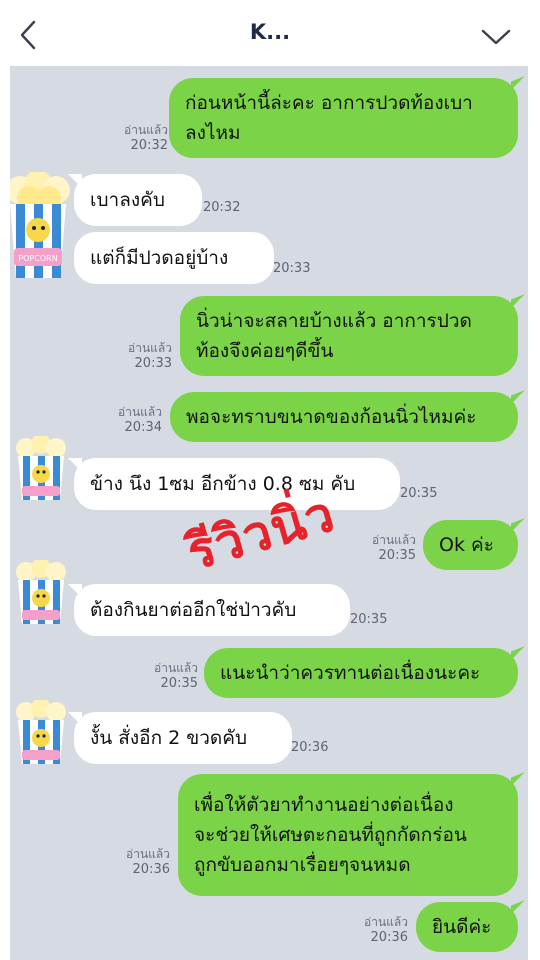  I want to click on message-text: ก่อนหน้านี้ล่ะคะ อาการปวดท้องเบา ลงไหม, so click(329, 118).